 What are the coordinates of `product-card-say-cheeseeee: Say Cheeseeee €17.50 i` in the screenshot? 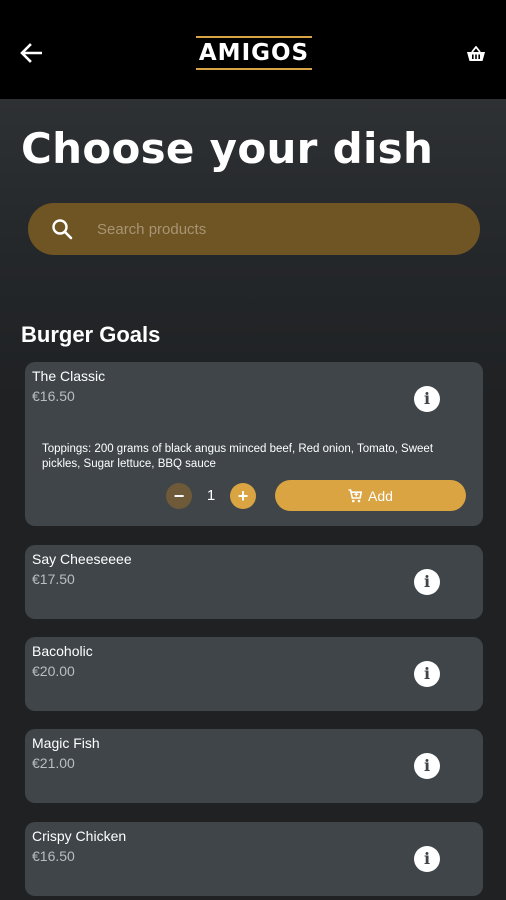 It's located at (254, 582).